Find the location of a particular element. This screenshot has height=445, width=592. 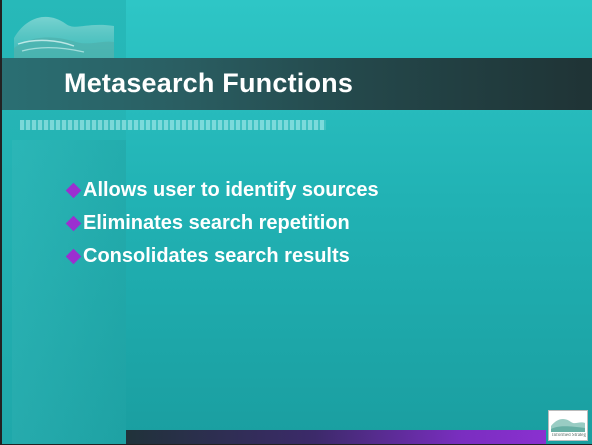

bullet-item: Allows user to identify sources is located at coordinates (222, 190).